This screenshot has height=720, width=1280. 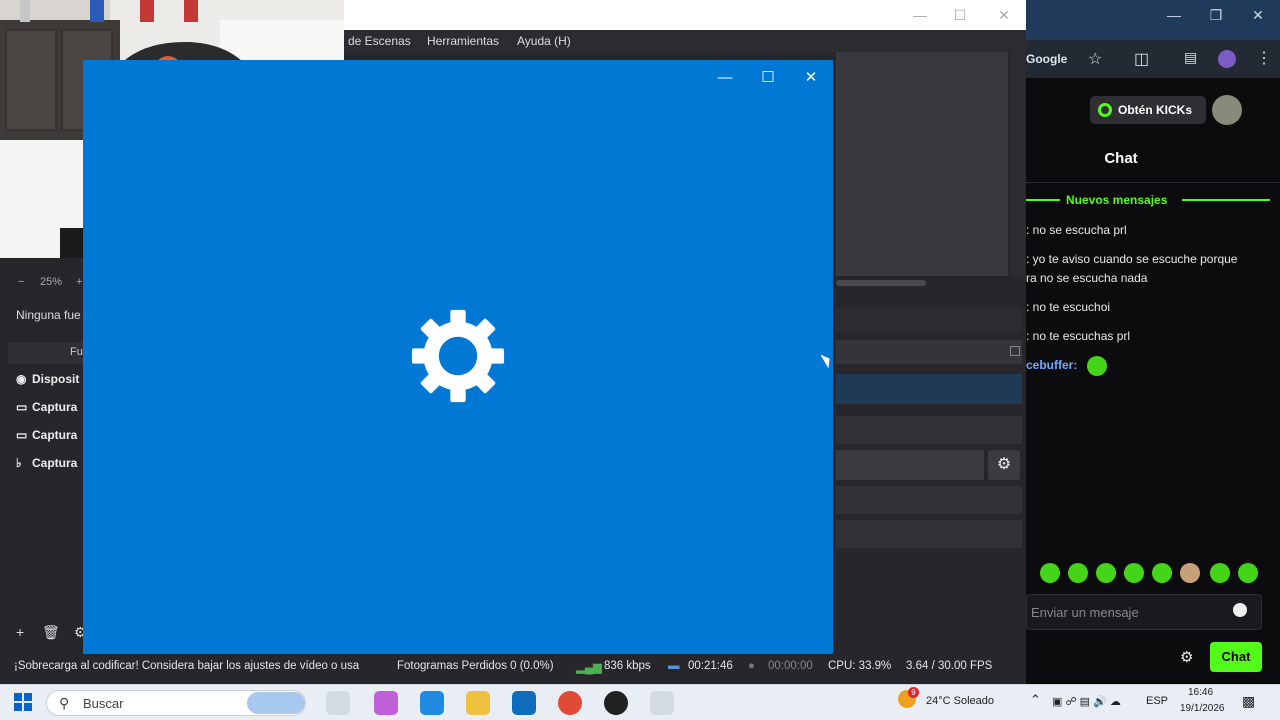 What do you see at coordinates (1035, 700) in the screenshot?
I see `tray-expand-icon: ⌃` at bounding box center [1035, 700].